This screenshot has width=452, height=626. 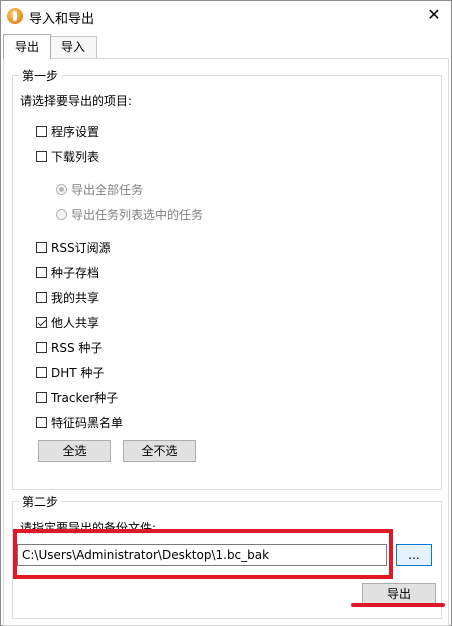 I want to click on checkbox-label: 他人共享, so click(x=75, y=322).